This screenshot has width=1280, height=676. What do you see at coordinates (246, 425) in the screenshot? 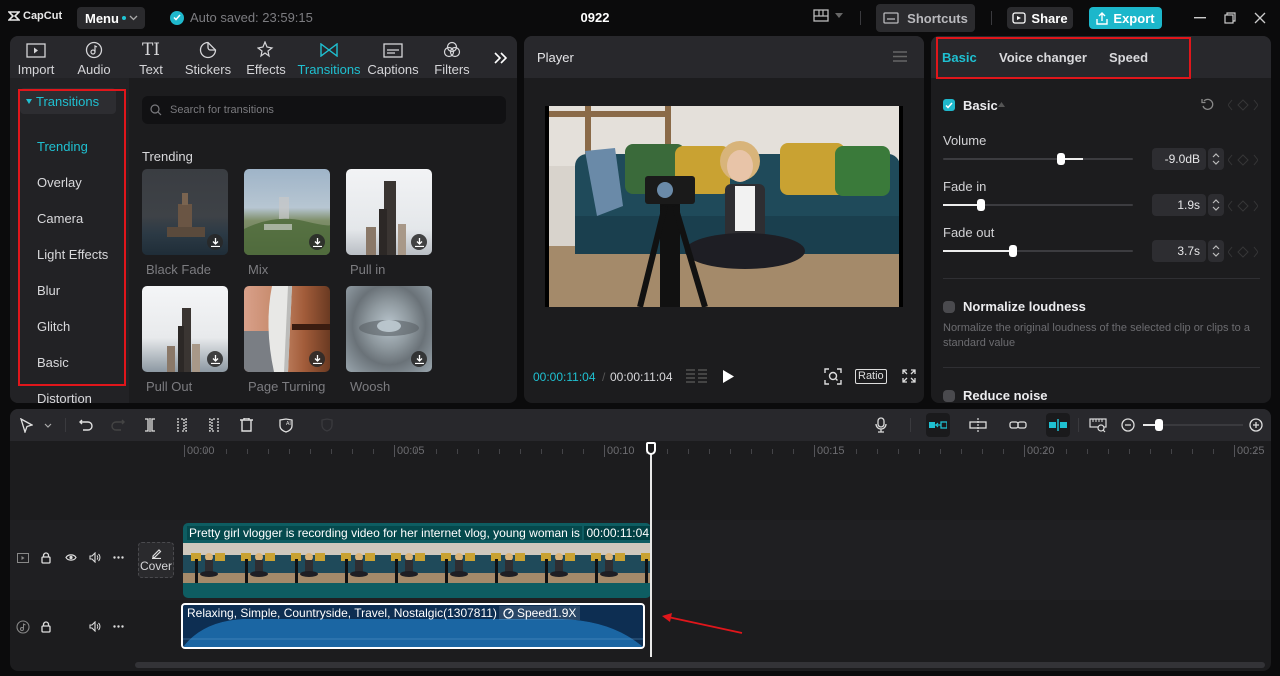
I see `delete-button` at bounding box center [246, 425].